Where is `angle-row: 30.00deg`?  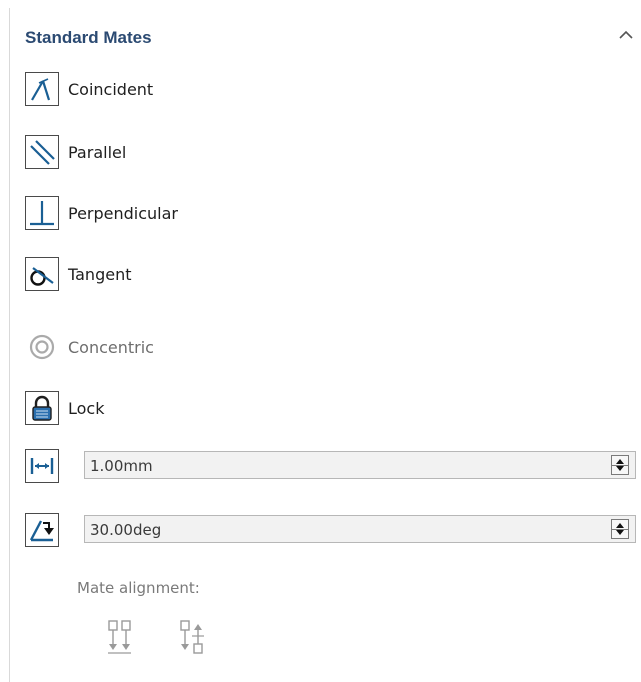 angle-row: 30.00deg is located at coordinates (330, 530).